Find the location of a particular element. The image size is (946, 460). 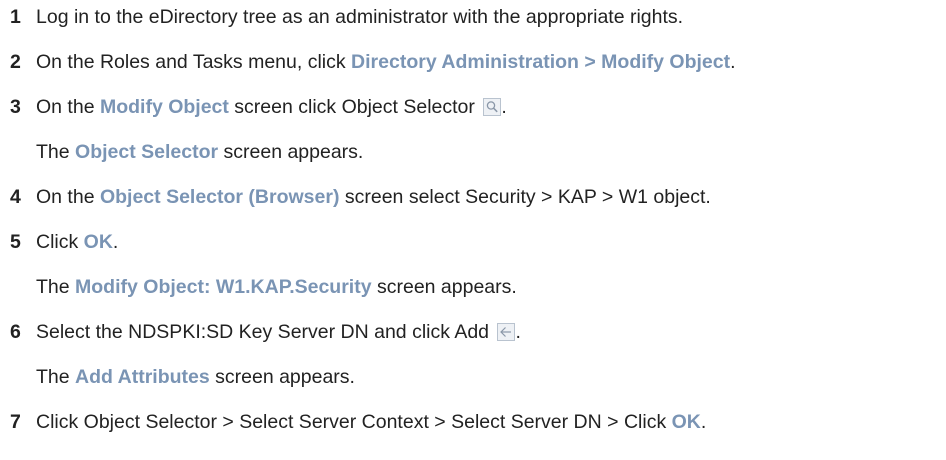

step-number: 3 is located at coordinates (15, 107).